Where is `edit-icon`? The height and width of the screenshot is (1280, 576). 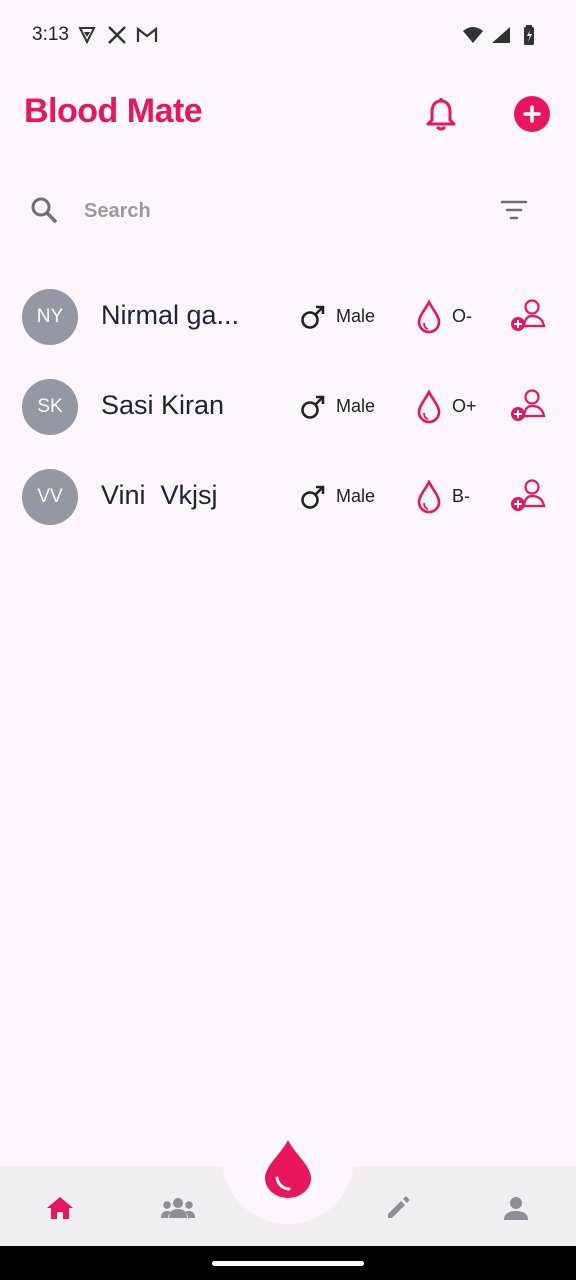
edit-icon is located at coordinates (399, 1207).